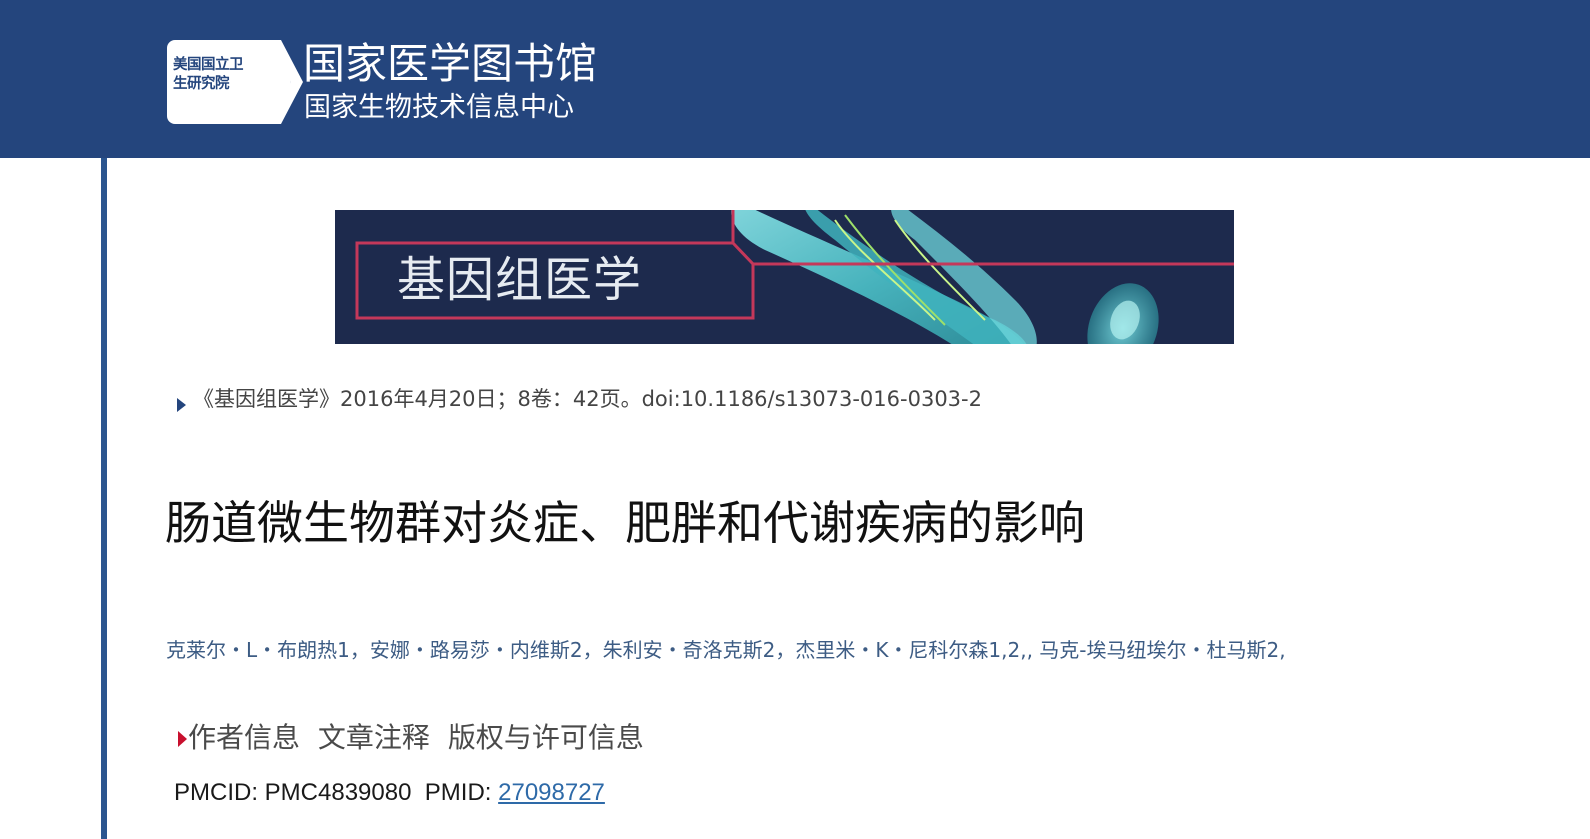  What do you see at coordinates (237, 82) in the screenshot?
I see `nih-logo-icon: 美国国立卫 生研究院` at bounding box center [237, 82].